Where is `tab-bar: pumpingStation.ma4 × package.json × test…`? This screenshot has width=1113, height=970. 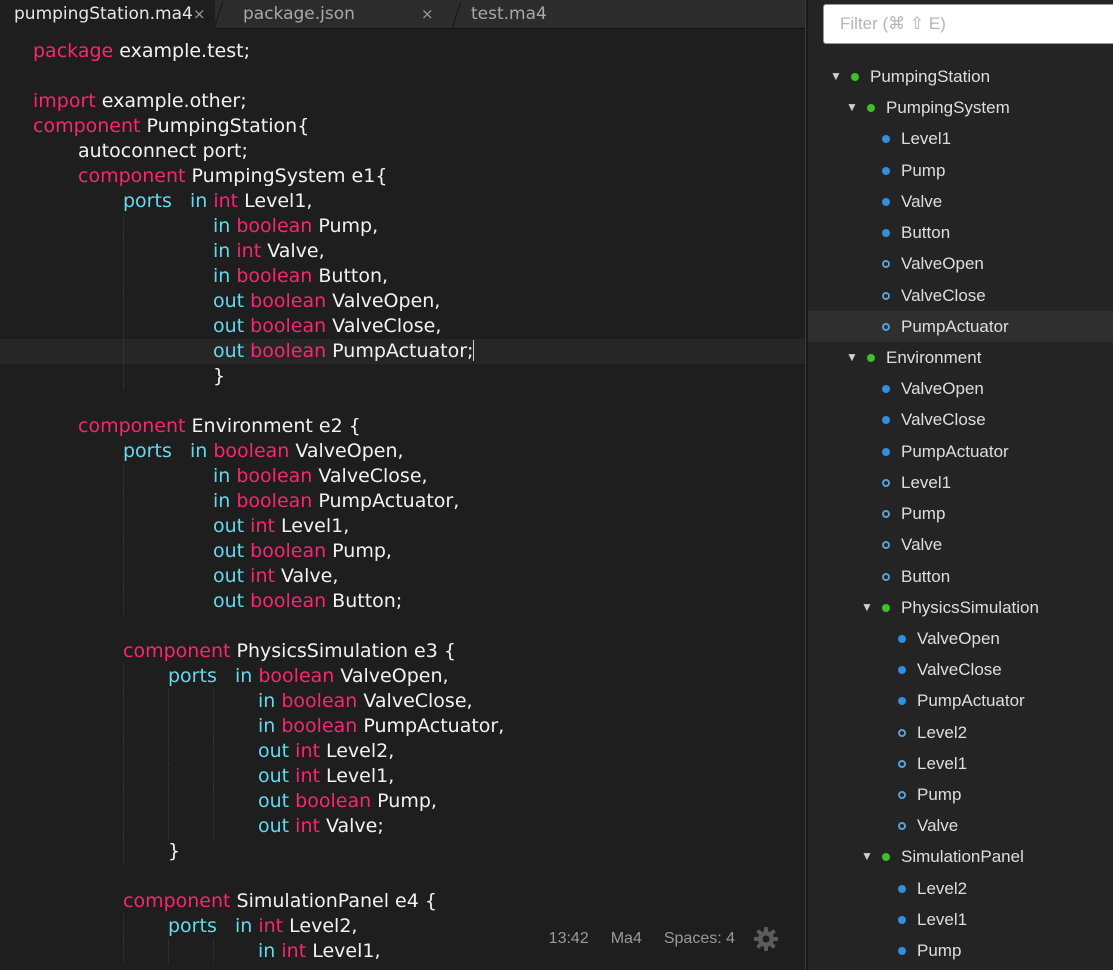 tab-bar: pumpingStation.ma4 × package.json × test… is located at coordinates (402, 14).